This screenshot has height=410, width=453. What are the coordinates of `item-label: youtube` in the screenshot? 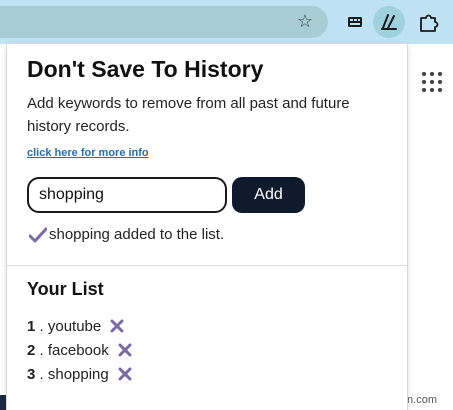 It's located at (74, 326).